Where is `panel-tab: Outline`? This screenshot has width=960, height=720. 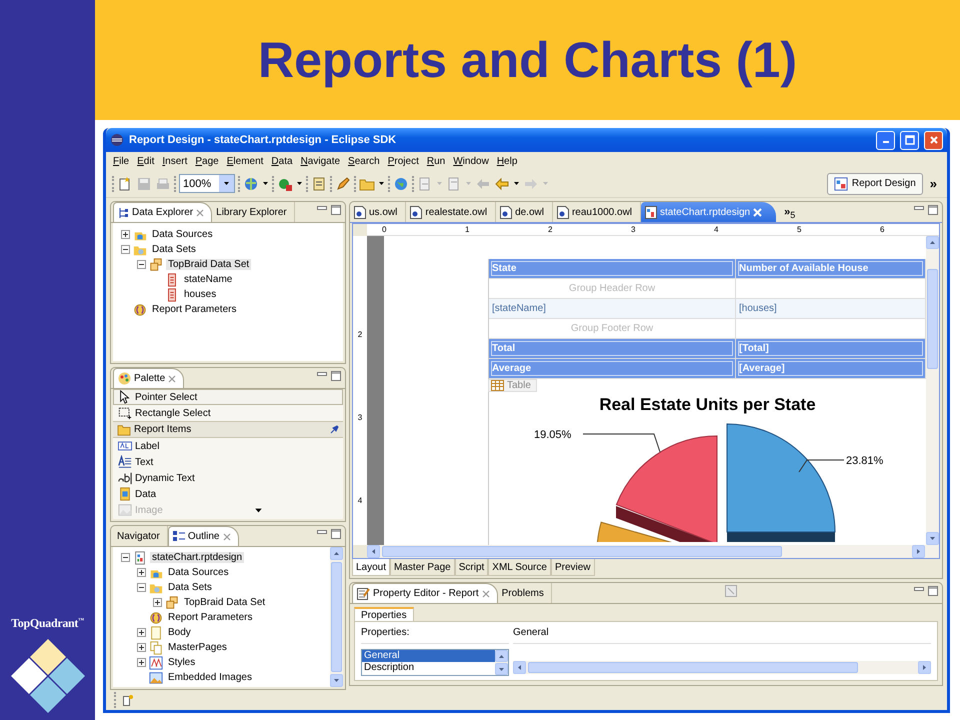
panel-tab: Outline is located at coordinates (203, 536).